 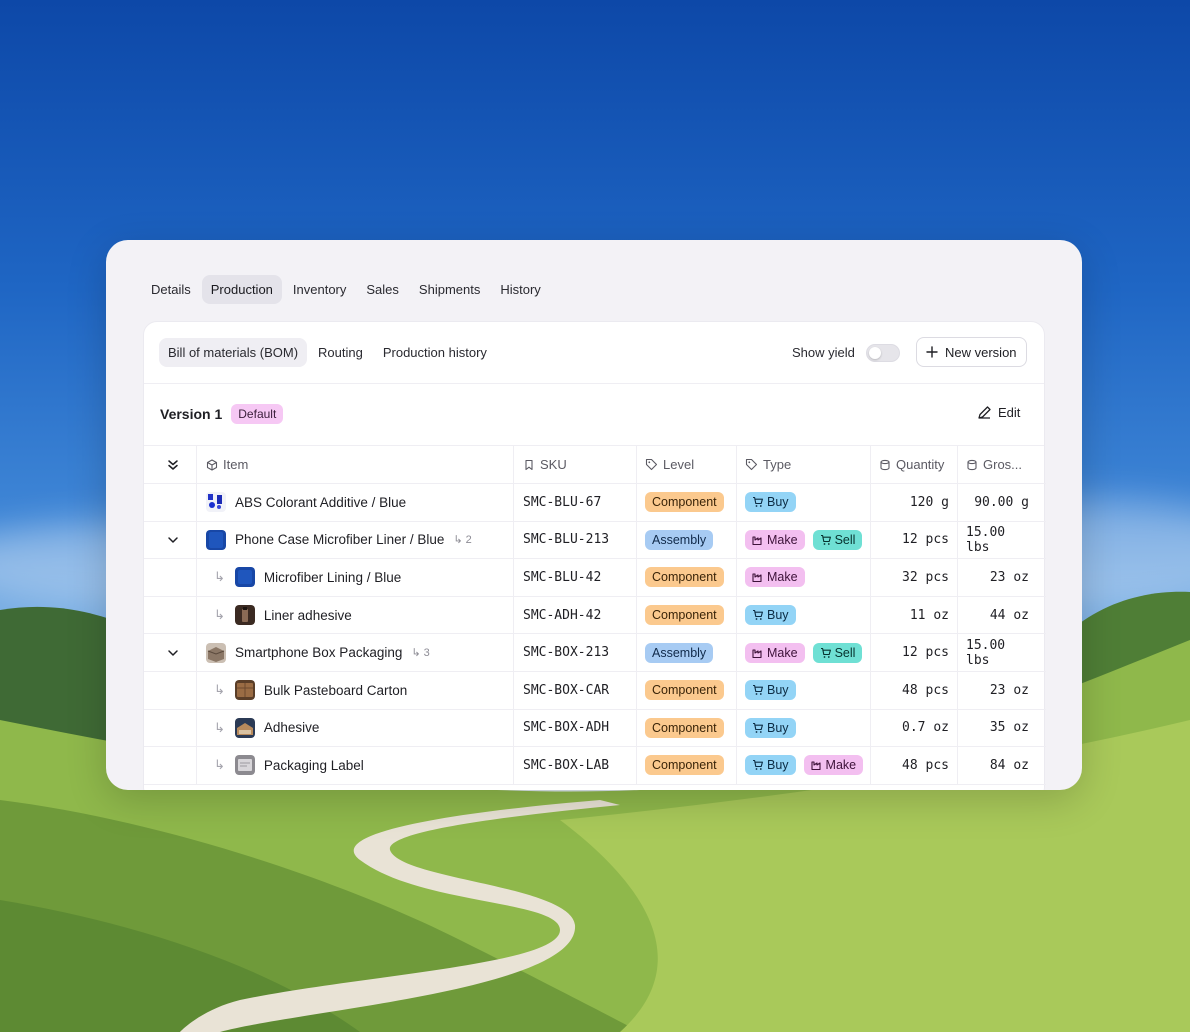 I want to click on gross-cell: 35 oz, so click(x=1009, y=728).